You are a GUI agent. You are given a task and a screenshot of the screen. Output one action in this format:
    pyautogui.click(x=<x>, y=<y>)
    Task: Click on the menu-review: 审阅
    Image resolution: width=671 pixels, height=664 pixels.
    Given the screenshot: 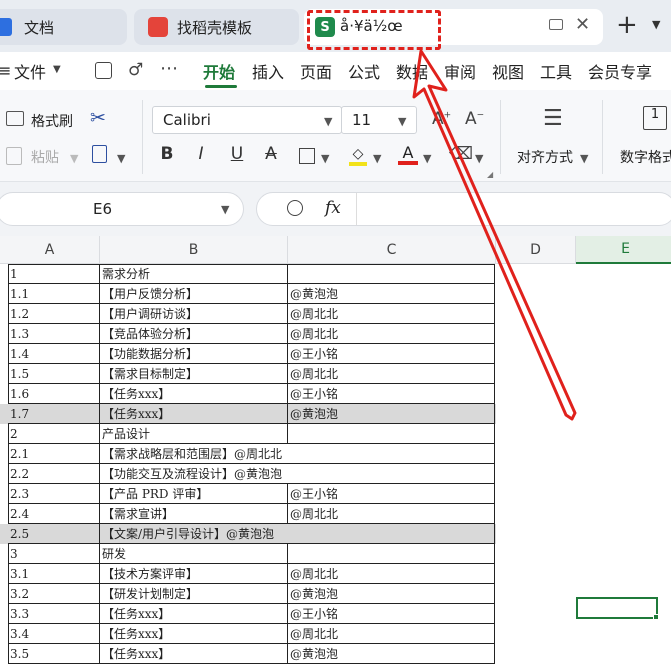 What is the action you would take?
    pyautogui.click(x=460, y=71)
    